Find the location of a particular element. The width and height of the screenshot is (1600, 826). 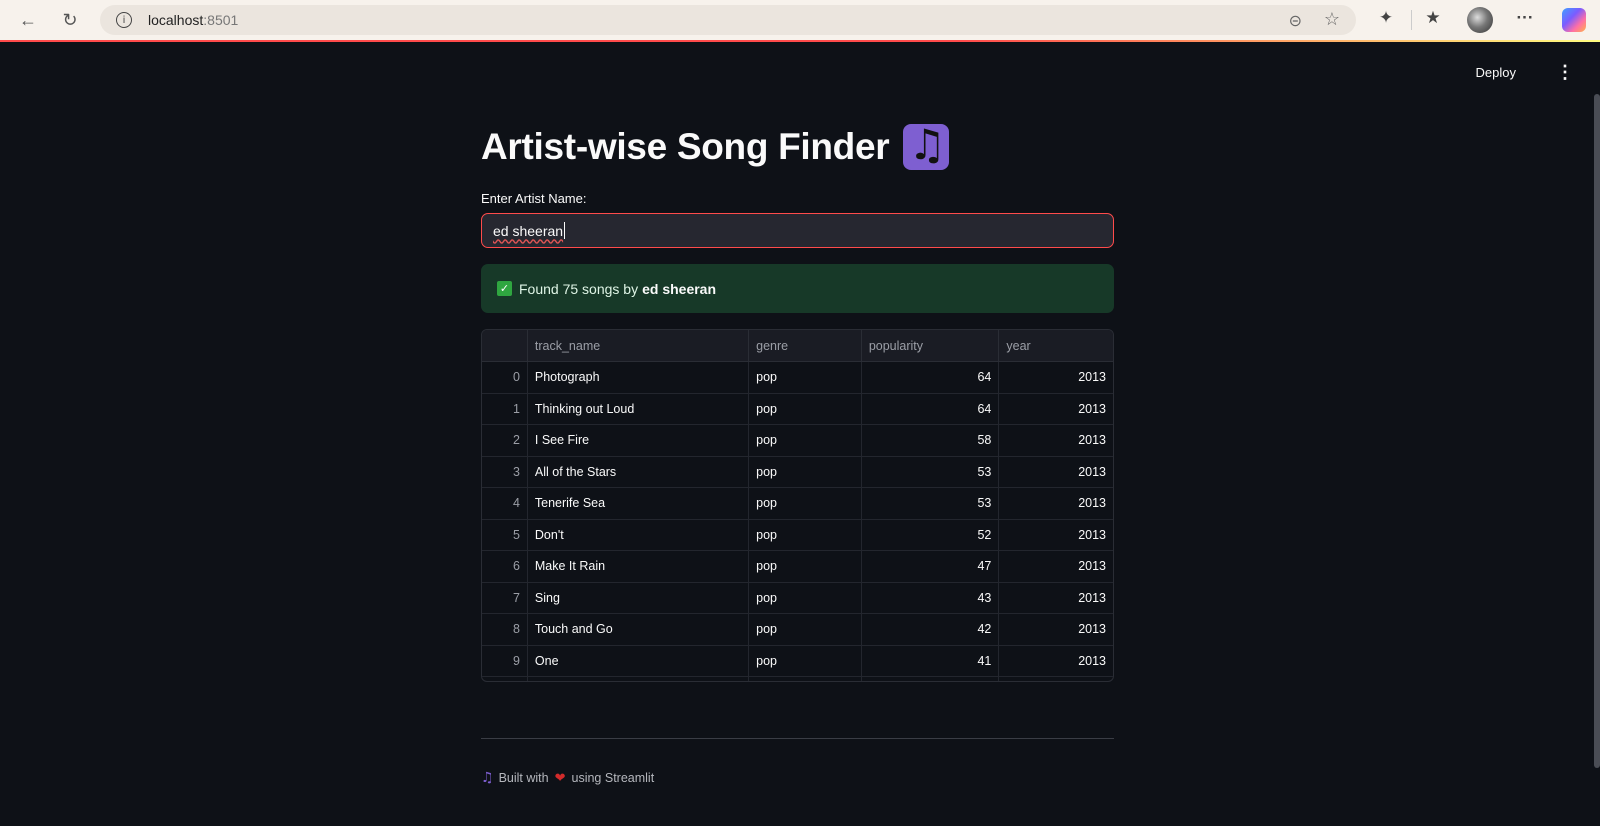

track-name-cell: All of the Stars is located at coordinates (639, 471).